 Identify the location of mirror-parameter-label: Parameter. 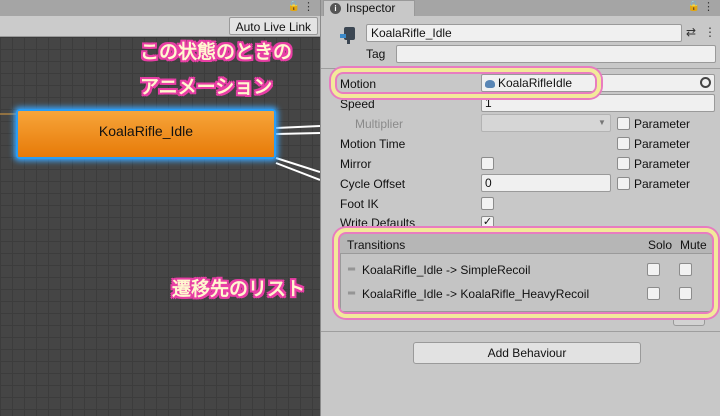
(662, 164).